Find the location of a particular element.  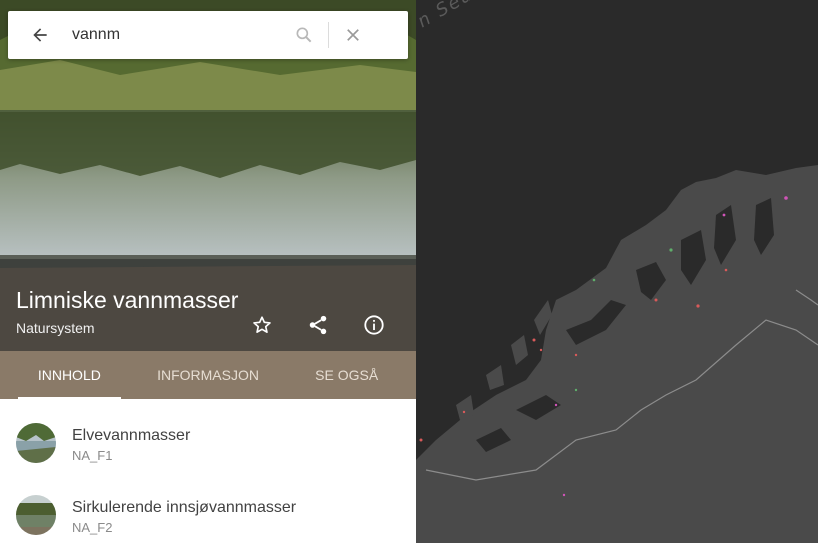

tab-se-ogsa: SE OGSÅ is located at coordinates (346, 375).